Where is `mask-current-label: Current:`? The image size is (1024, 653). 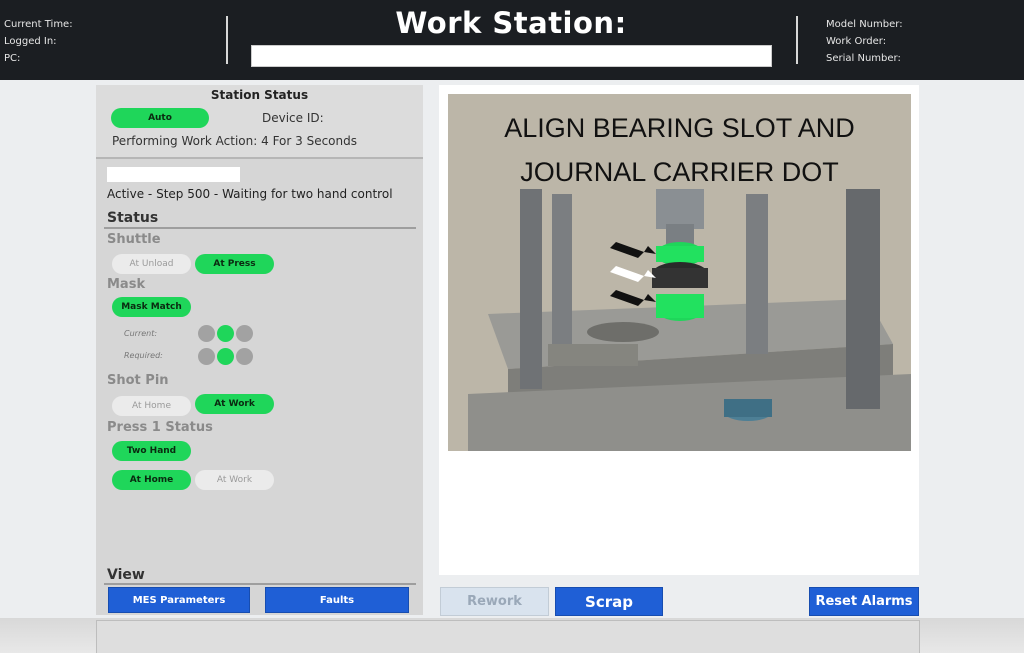
mask-current-label: Current: is located at coordinates (141, 333).